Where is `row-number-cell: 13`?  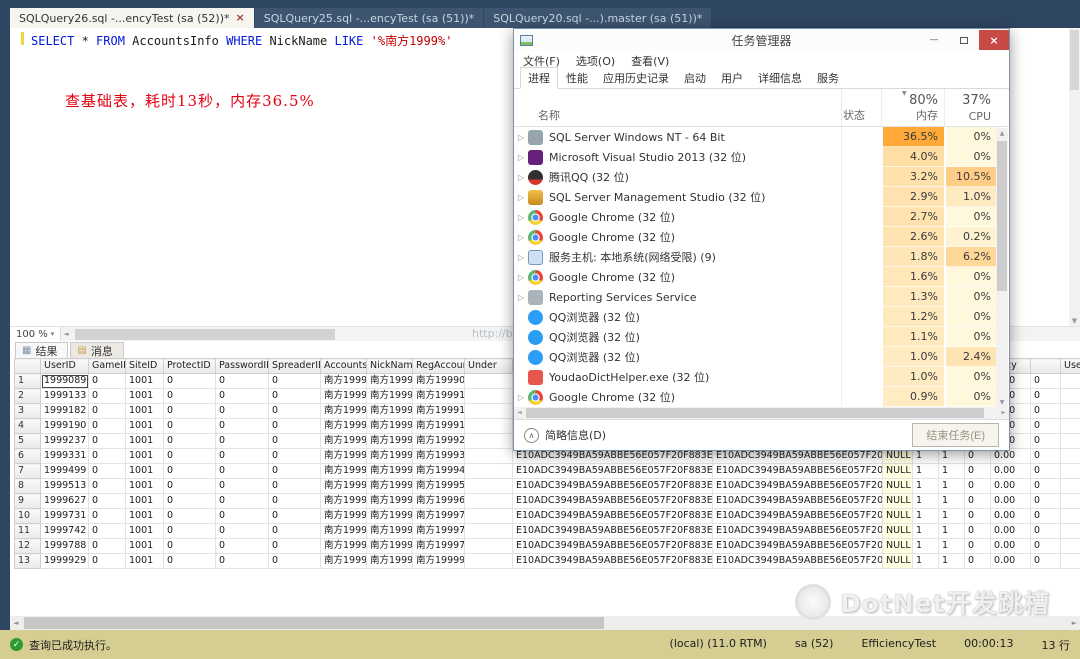 row-number-cell: 13 is located at coordinates (27, 561).